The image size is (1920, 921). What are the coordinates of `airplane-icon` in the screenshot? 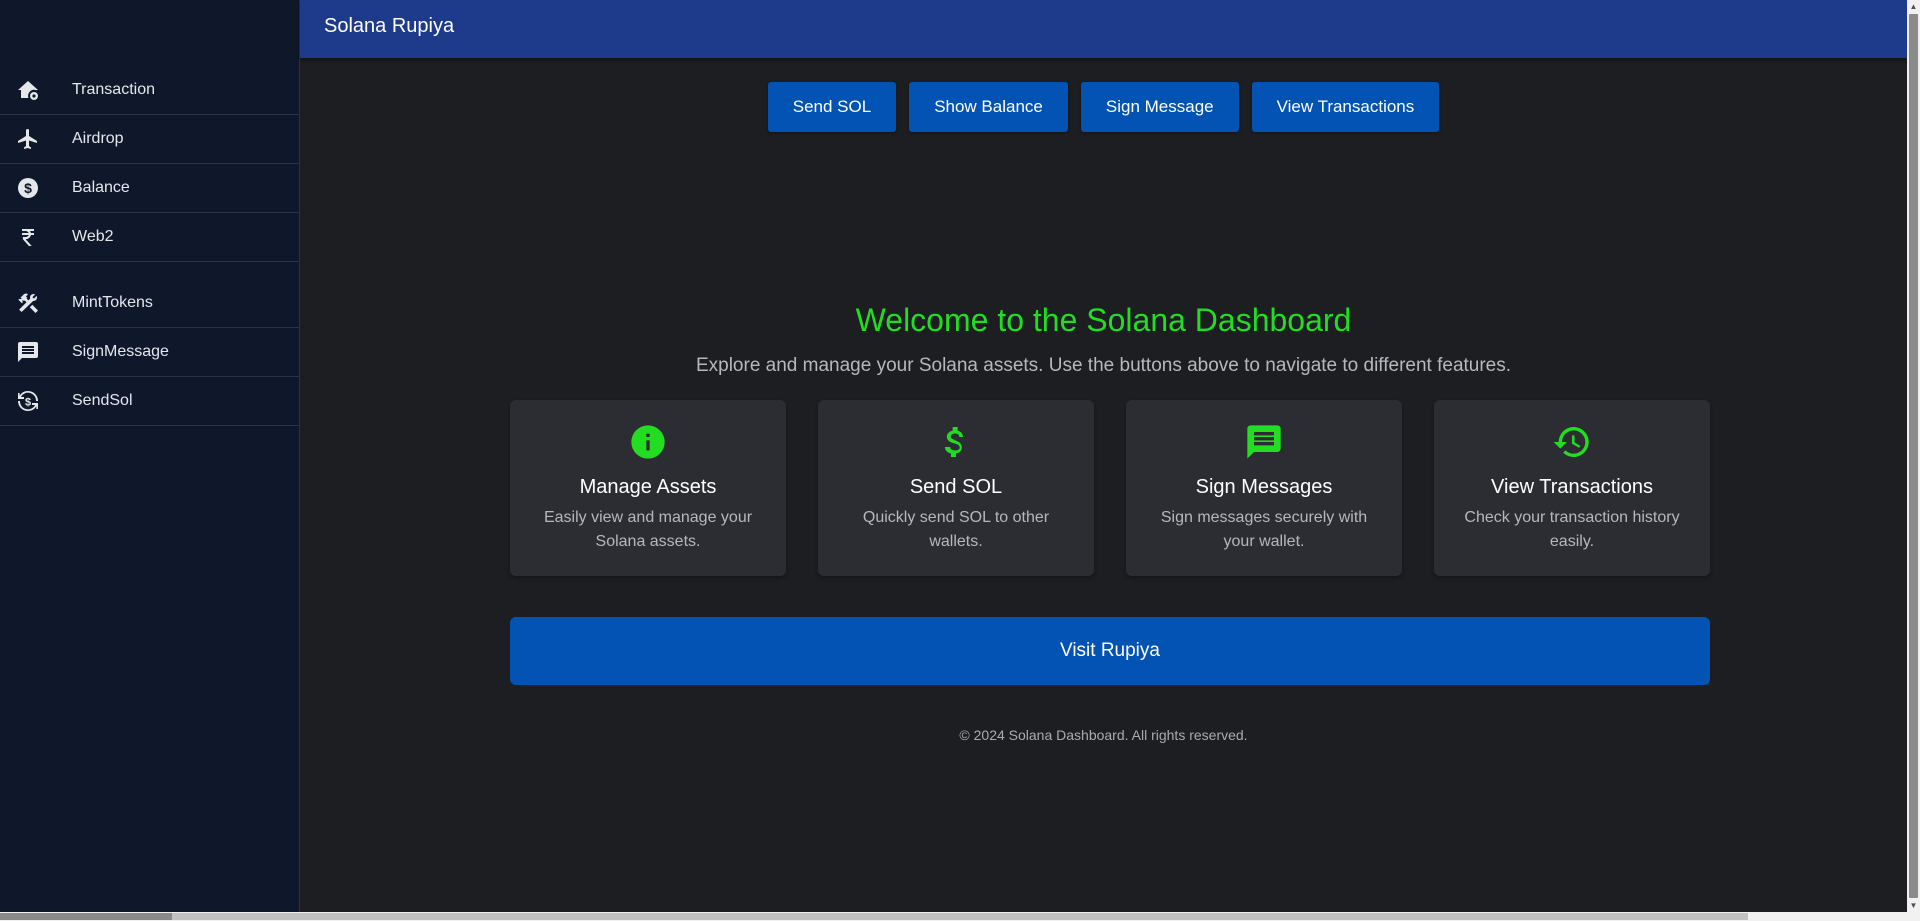 It's located at (28, 139).